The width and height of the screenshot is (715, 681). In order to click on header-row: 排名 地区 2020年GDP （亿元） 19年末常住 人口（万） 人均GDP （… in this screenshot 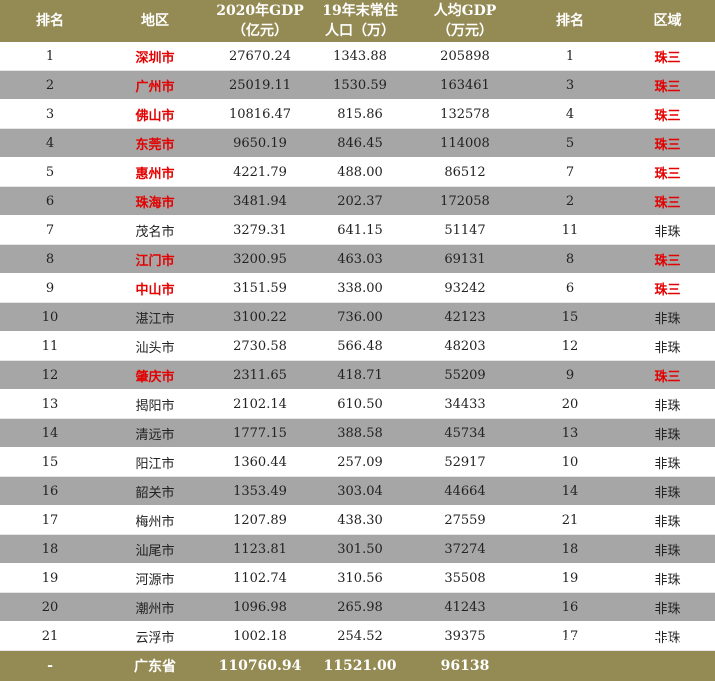, I will do `click(357, 21)`.